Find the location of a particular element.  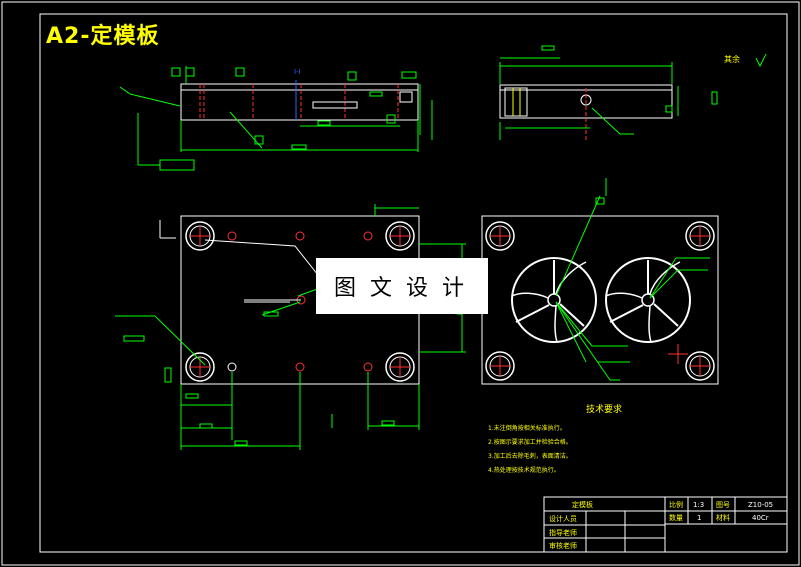

title-block-material-value: 40Cr is located at coordinates (760, 518).